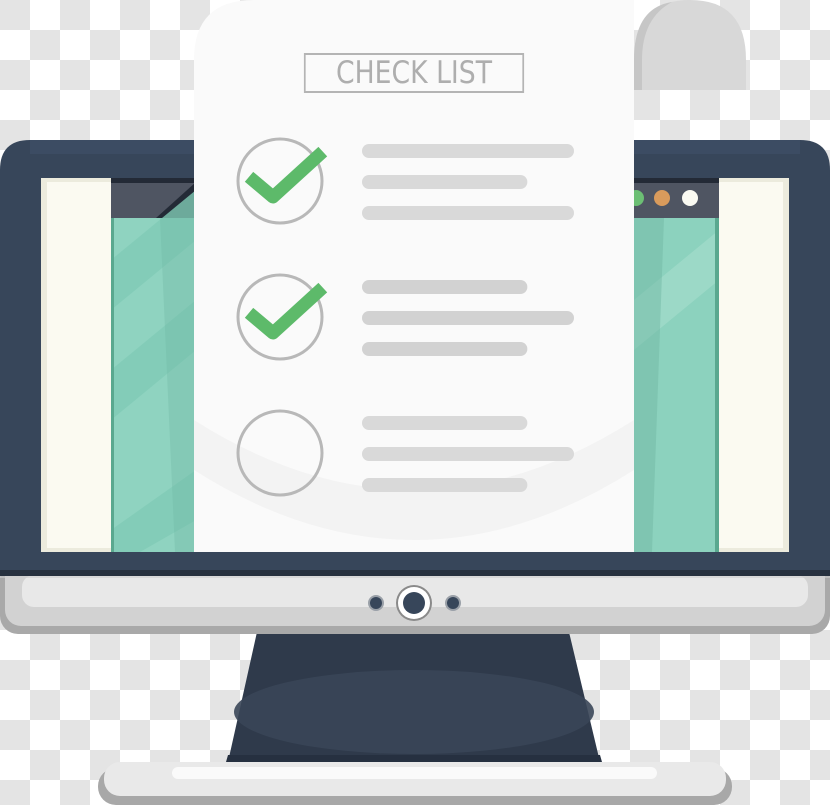 The width and height of the screenshot is (830, 805). I want to click on webcam-lens, so click(414, 603).